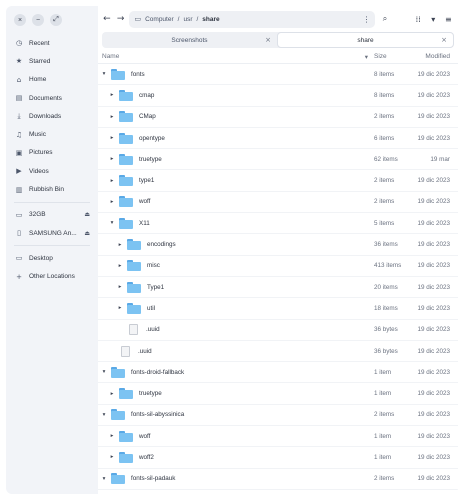 The width and height of the screenshot is (462, 500). Describe the element at coordinates (52, 215) in the screenshot. I see `sidebar-item-32gb: ▭ 32GB ⏏` at that location.